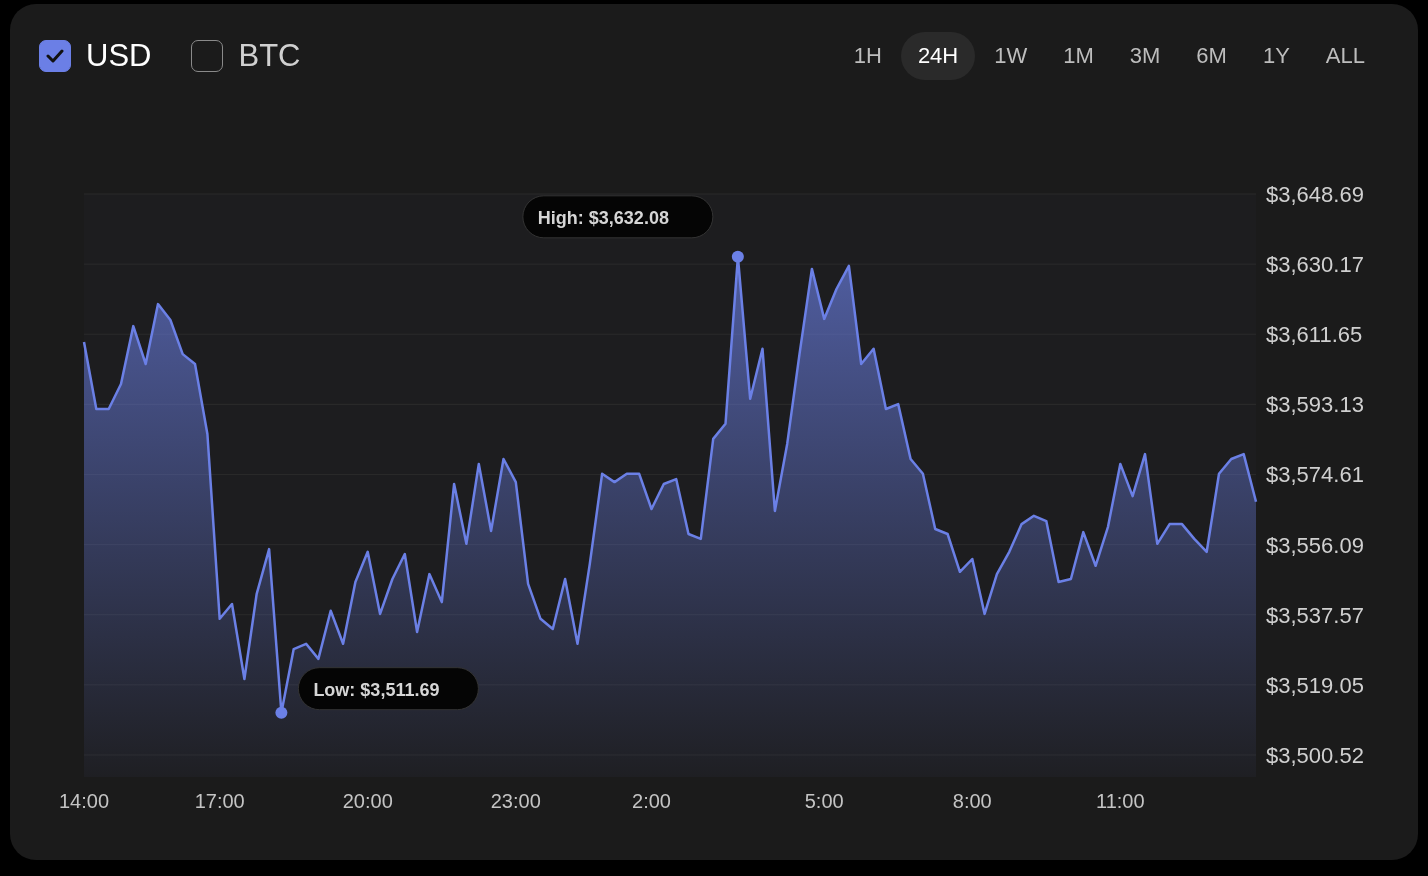 The height and width of the screenshot is (876, 1428). I want to click on price-tooltip: High: $3,632.08, so click(618, 217).